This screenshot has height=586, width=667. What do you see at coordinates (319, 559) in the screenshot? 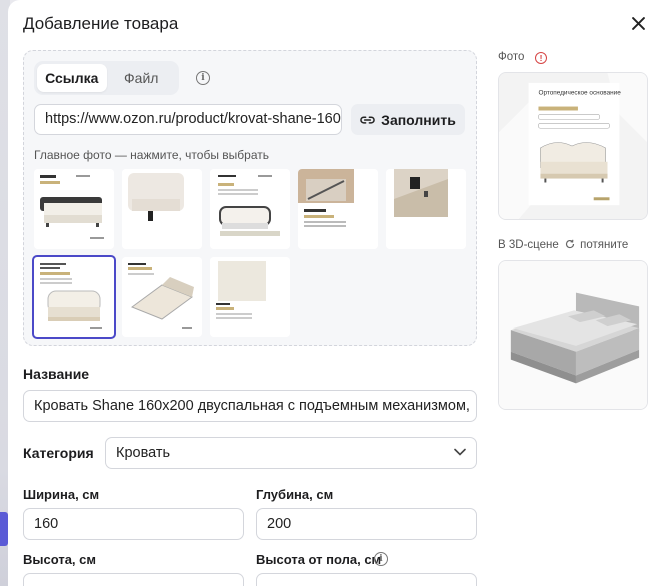
I see `floor-height-label: Высота от пола, см` at bounding box center [319, 559].